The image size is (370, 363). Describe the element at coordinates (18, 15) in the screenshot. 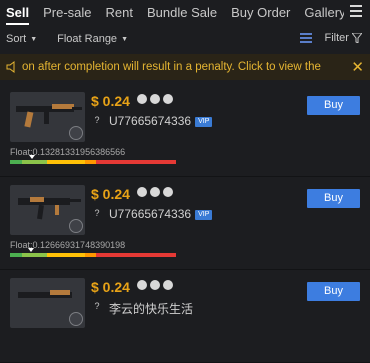

I see `tab-sell: Sell` at that location.